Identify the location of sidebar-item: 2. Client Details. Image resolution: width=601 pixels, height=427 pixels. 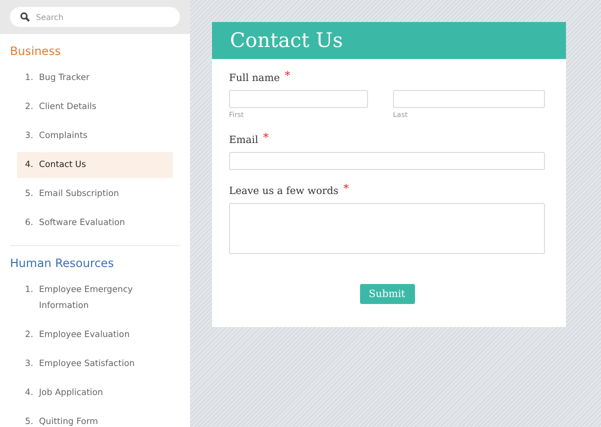
(95, 107).